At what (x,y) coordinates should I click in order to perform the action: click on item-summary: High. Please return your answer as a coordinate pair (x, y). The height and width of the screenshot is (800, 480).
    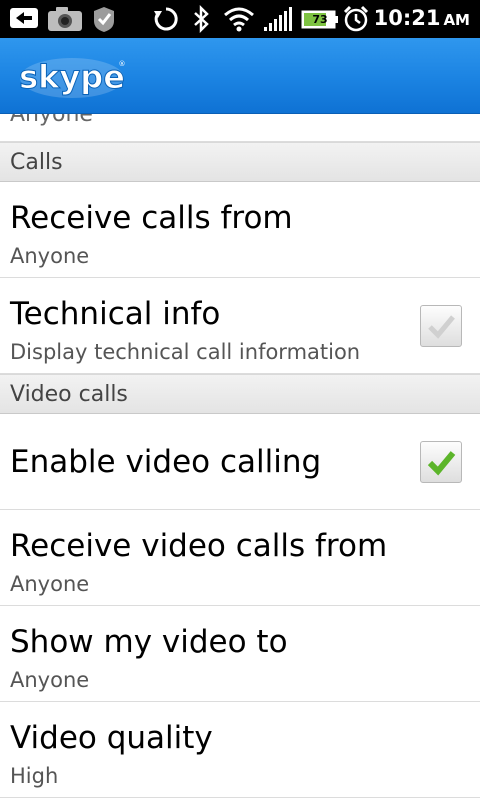
    Looking at the image, I should click on (34, 776).